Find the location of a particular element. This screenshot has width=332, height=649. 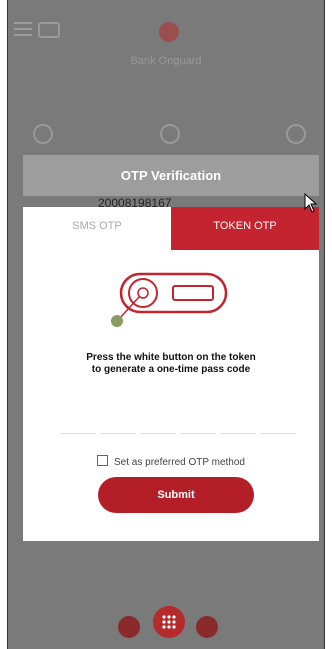

app-header: Bank Onguard is located at coordinates (166, 45).